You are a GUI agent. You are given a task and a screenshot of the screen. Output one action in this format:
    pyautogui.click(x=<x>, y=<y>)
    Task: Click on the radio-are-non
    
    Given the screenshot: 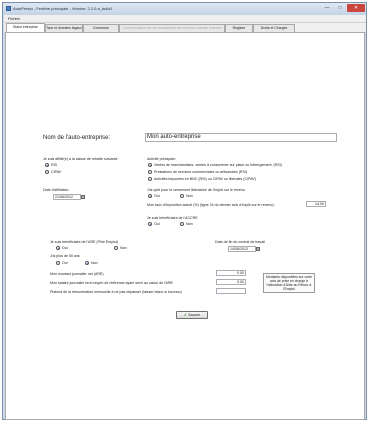 What is the action you would take?
    pyautogui.click(x=116, y=248)
    